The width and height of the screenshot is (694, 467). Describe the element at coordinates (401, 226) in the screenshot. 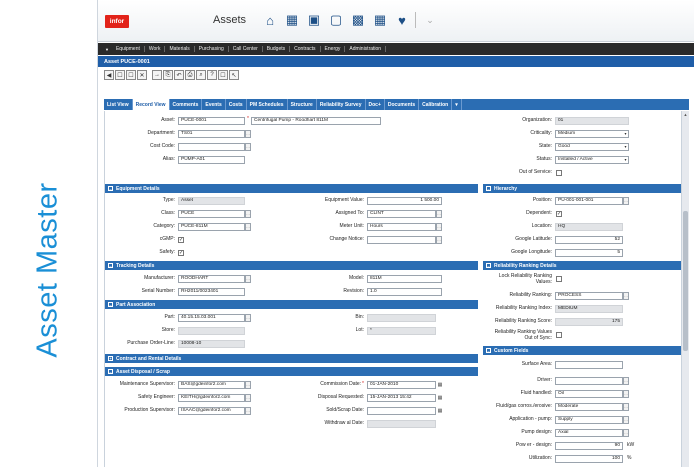

I see `meter-unit-field: Hours` at that location.